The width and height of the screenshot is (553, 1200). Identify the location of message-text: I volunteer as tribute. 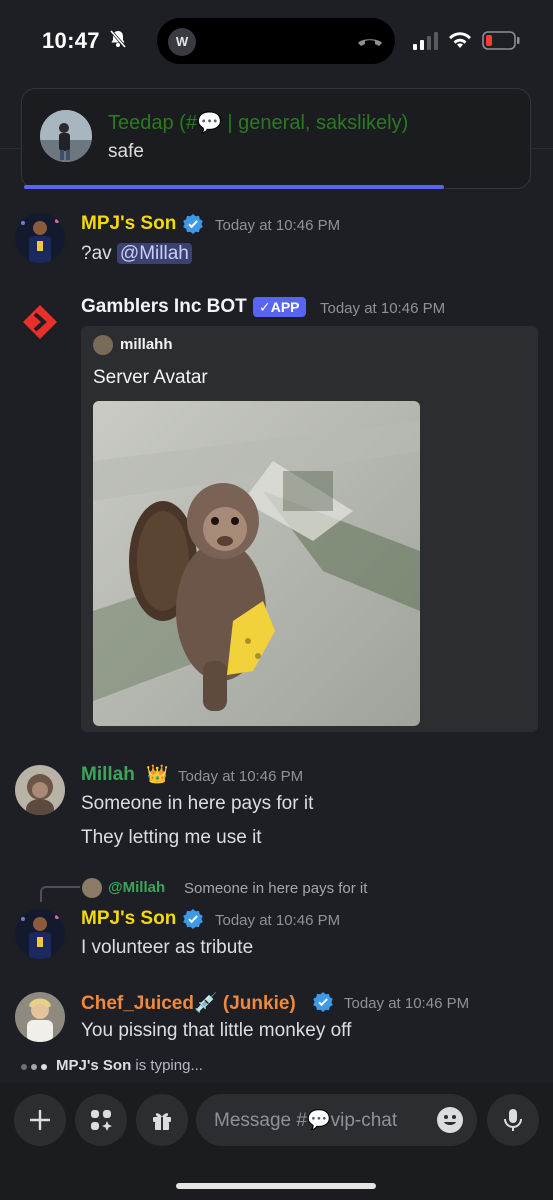
(167, 947).